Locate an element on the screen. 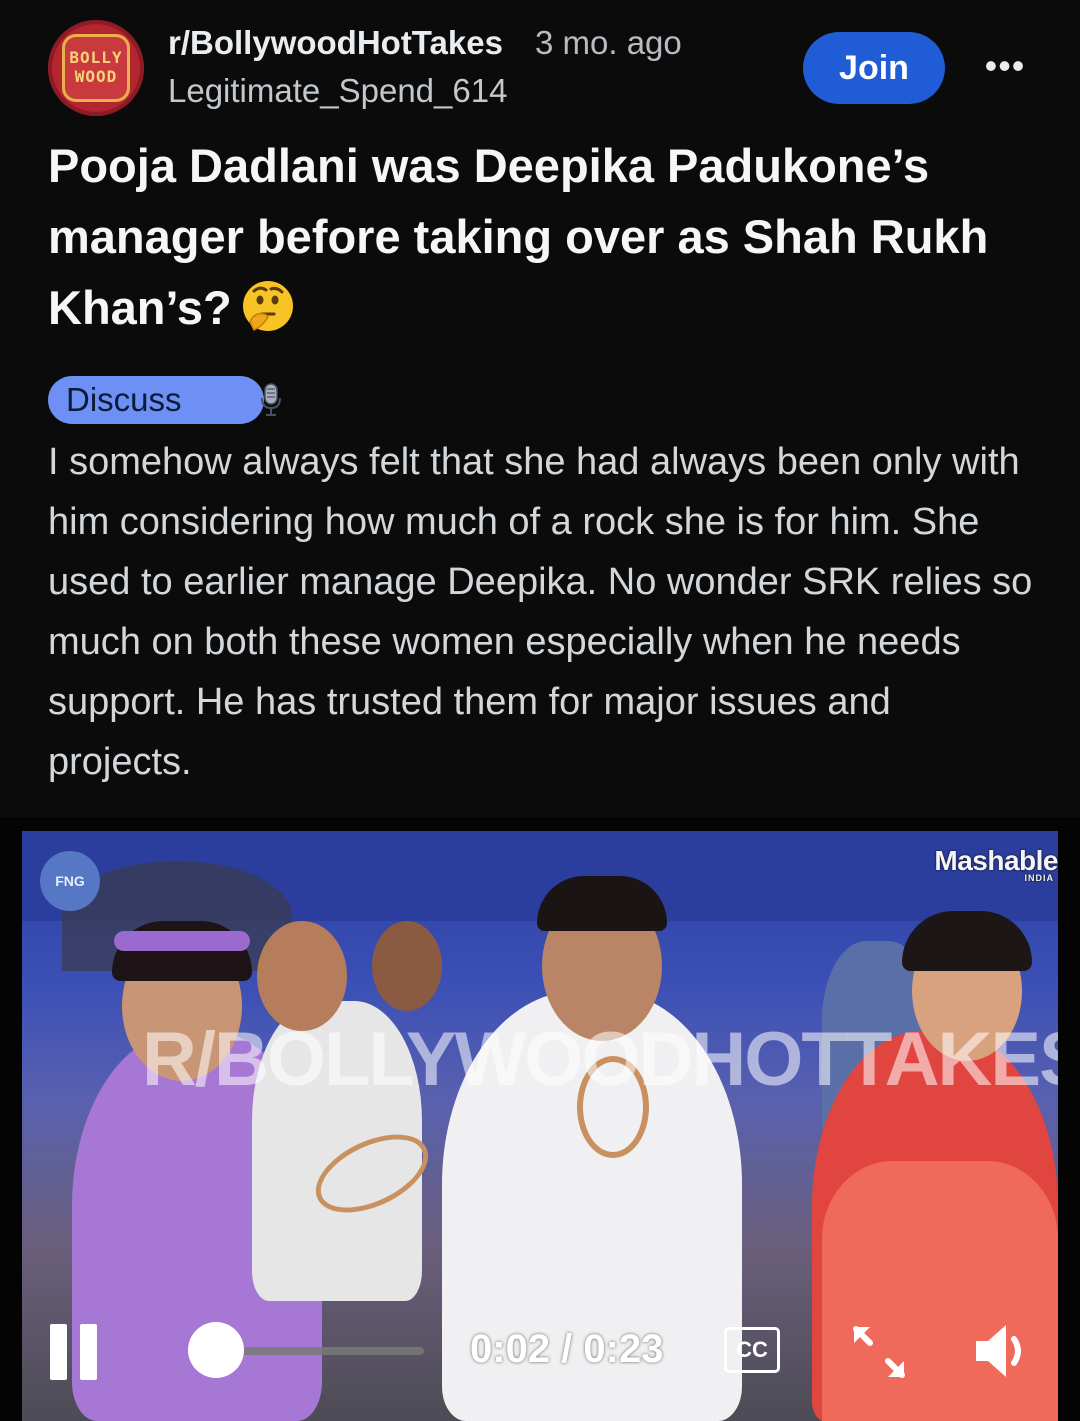 The image size is (1080, 1421). video-watermark: R/BOLLYWOODHOTTAKES is located at coordinates (600, 1059).